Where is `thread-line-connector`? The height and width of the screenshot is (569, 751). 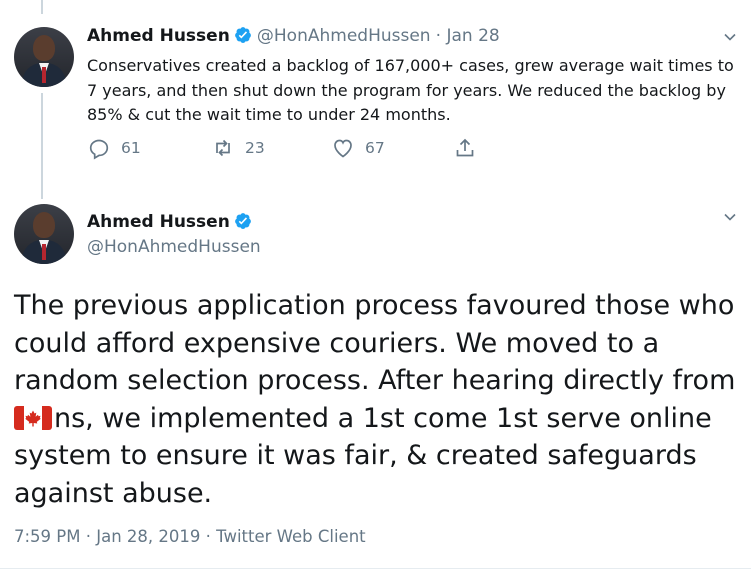 thread-line-connector is located at coordinates (42, 146).